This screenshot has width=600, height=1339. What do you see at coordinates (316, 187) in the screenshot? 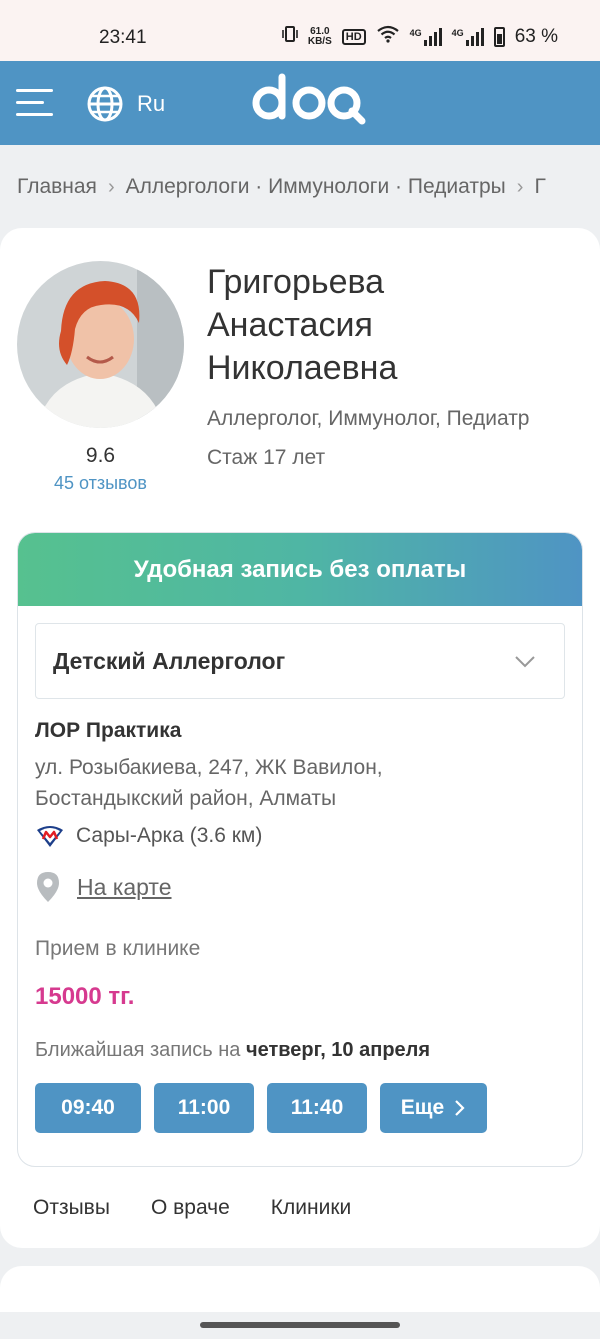
I see `breadcrumb-category: Аллергологи · Иммунологи · Педиатры` at bounding box center [316, 187].